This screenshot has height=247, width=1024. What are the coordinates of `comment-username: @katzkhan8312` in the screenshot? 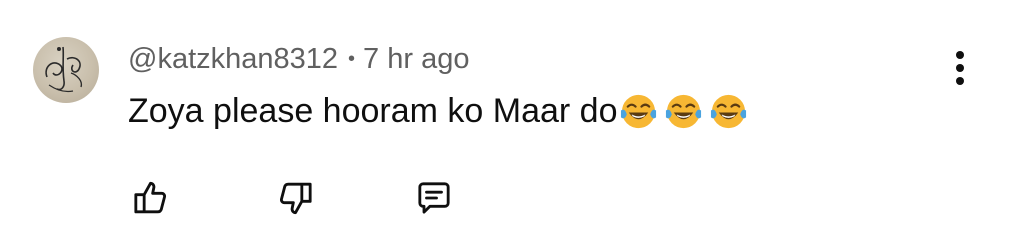 It's located at (233, 59).